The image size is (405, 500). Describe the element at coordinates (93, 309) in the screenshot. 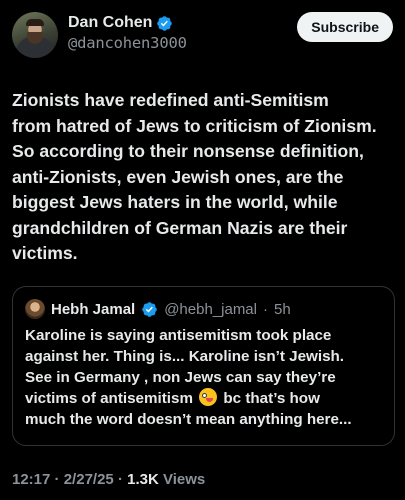

I see `quote-author-name: Hebh Jamal` at that location.